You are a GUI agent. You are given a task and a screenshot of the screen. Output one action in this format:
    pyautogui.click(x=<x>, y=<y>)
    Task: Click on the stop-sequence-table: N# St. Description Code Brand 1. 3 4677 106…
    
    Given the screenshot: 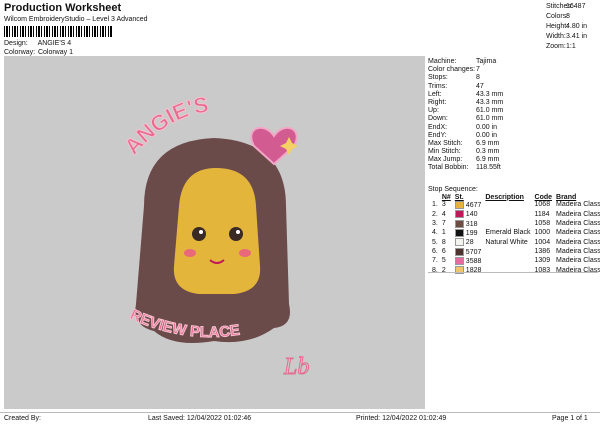 What is the action you would take?
    pyautogui.click(x=515, y=234)
    